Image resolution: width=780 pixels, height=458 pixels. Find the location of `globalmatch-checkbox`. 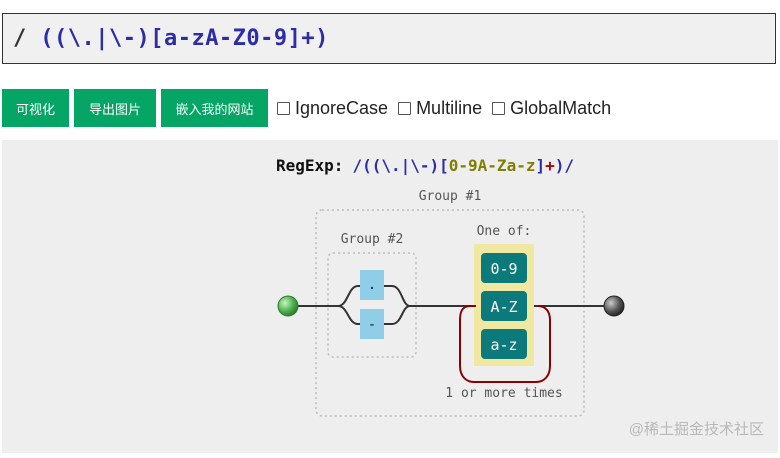

globalmatch-checkbox is located at coordinates (499, 108).